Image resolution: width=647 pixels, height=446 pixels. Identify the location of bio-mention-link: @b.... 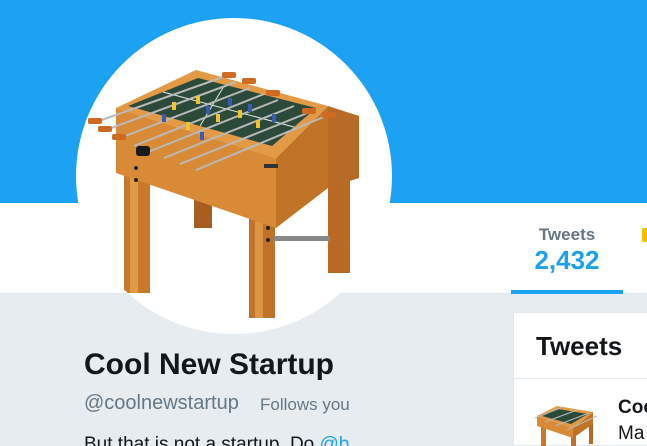
(343, 440).